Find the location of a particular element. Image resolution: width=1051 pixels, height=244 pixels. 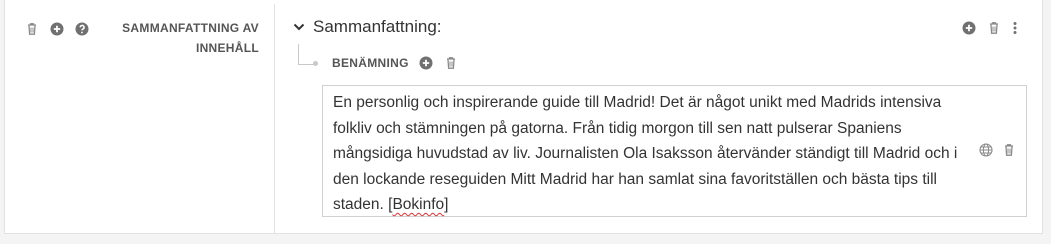

section-header: Sammanfattning: is located at coordinates (366, 27).